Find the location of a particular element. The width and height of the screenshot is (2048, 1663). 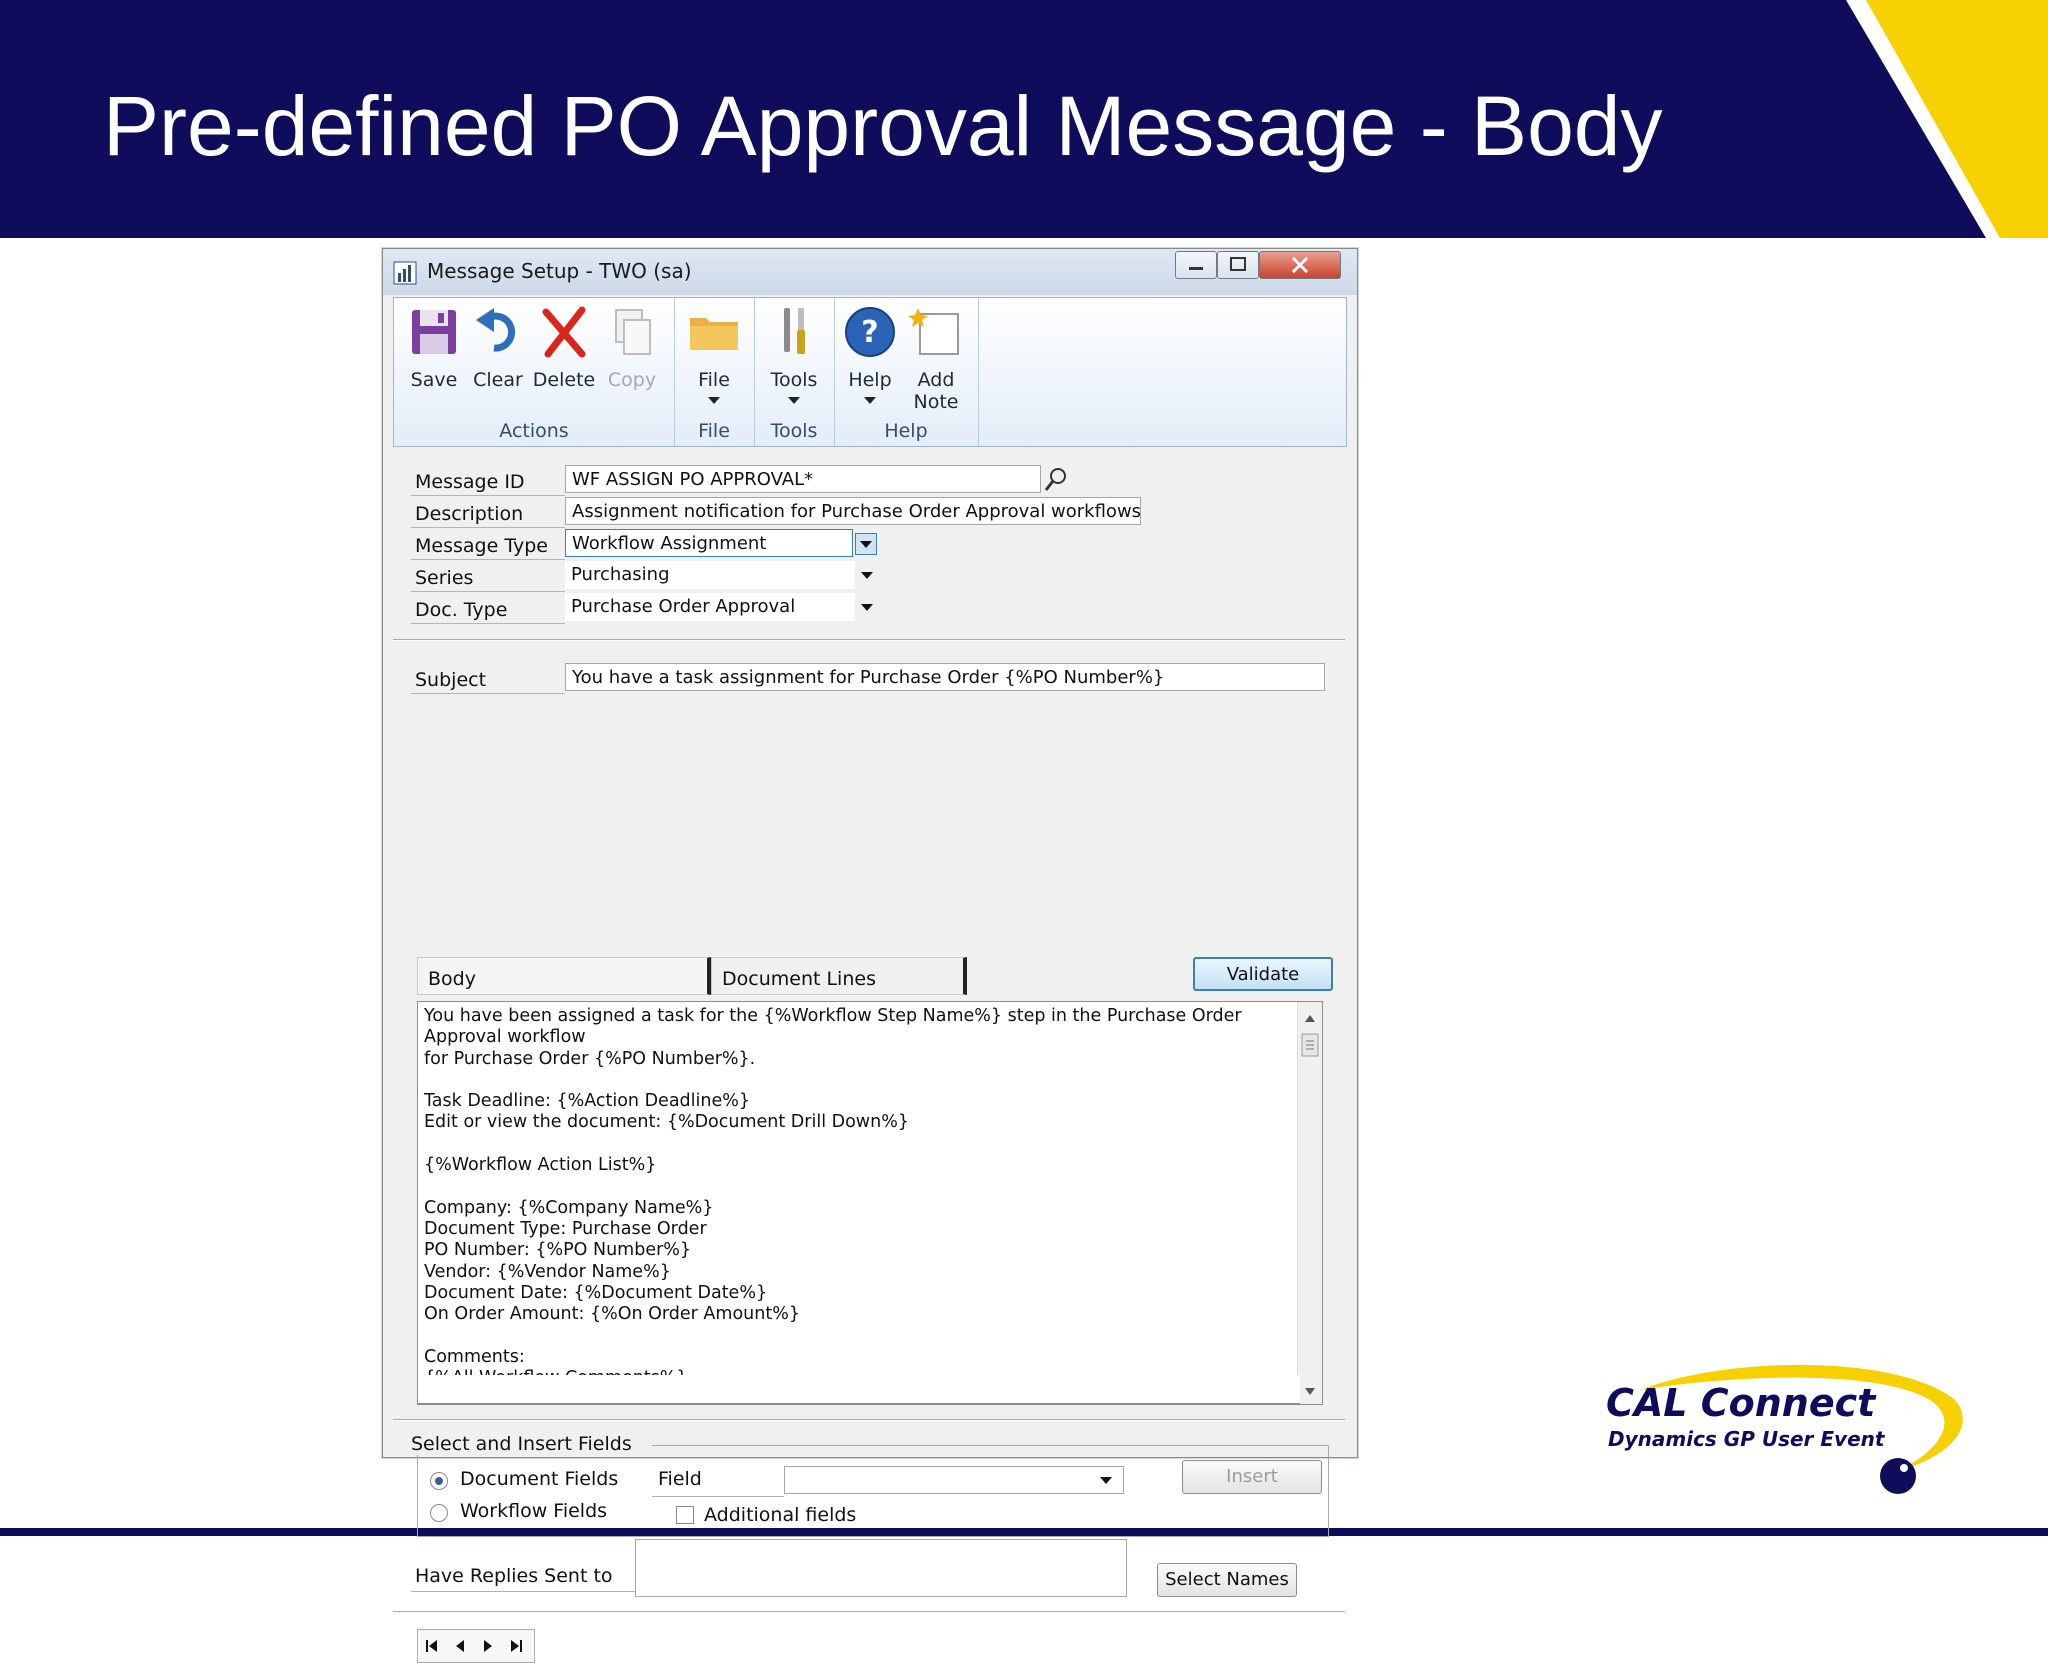

next-record-icon is located at coordinates (488, 1646).